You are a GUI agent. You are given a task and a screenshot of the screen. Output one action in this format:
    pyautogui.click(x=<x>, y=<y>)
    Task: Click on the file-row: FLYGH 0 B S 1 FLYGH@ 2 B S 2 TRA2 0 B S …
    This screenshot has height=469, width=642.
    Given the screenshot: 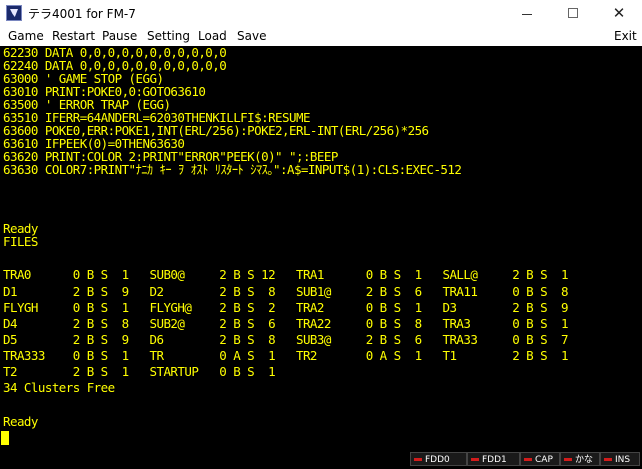 What is the action you would take?
    pyautogui.click(x=286, y=307)
    